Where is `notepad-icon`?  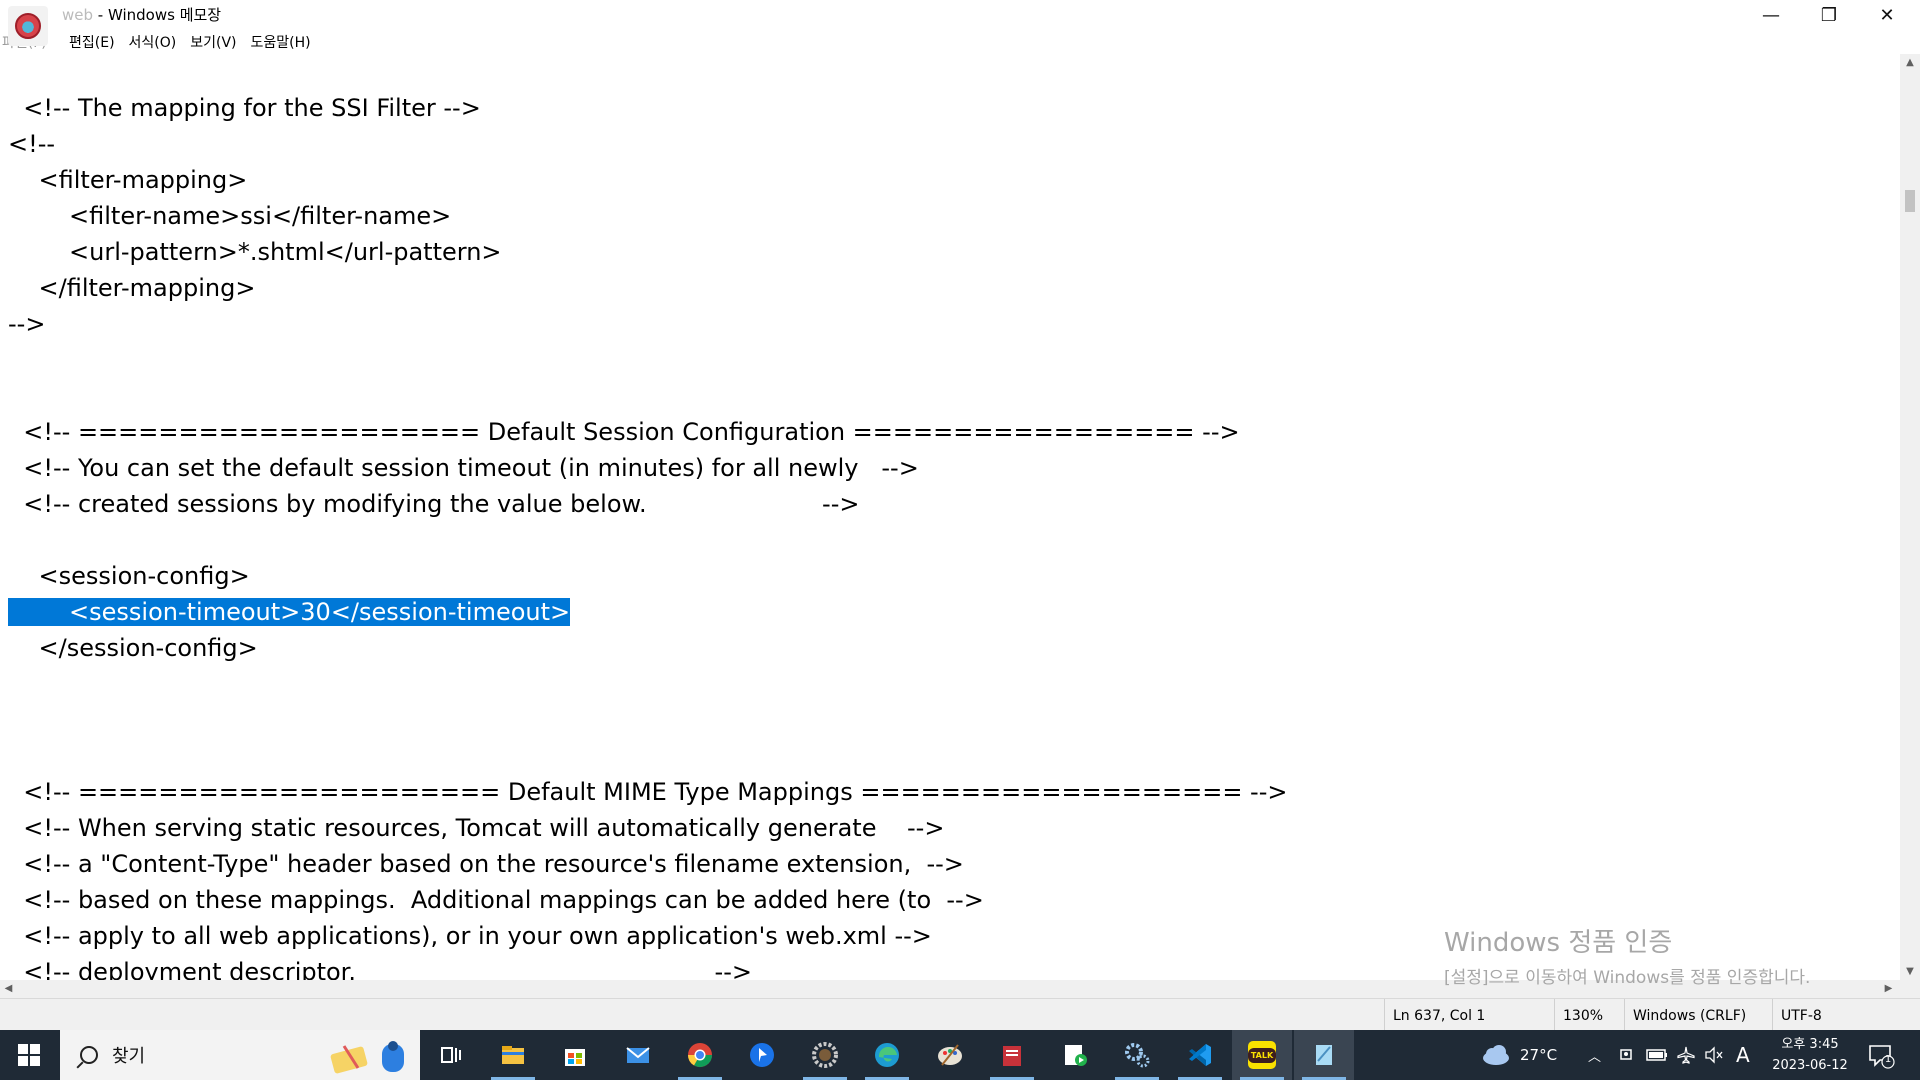 notepad-icon is located at coordinates (1324, 1055).